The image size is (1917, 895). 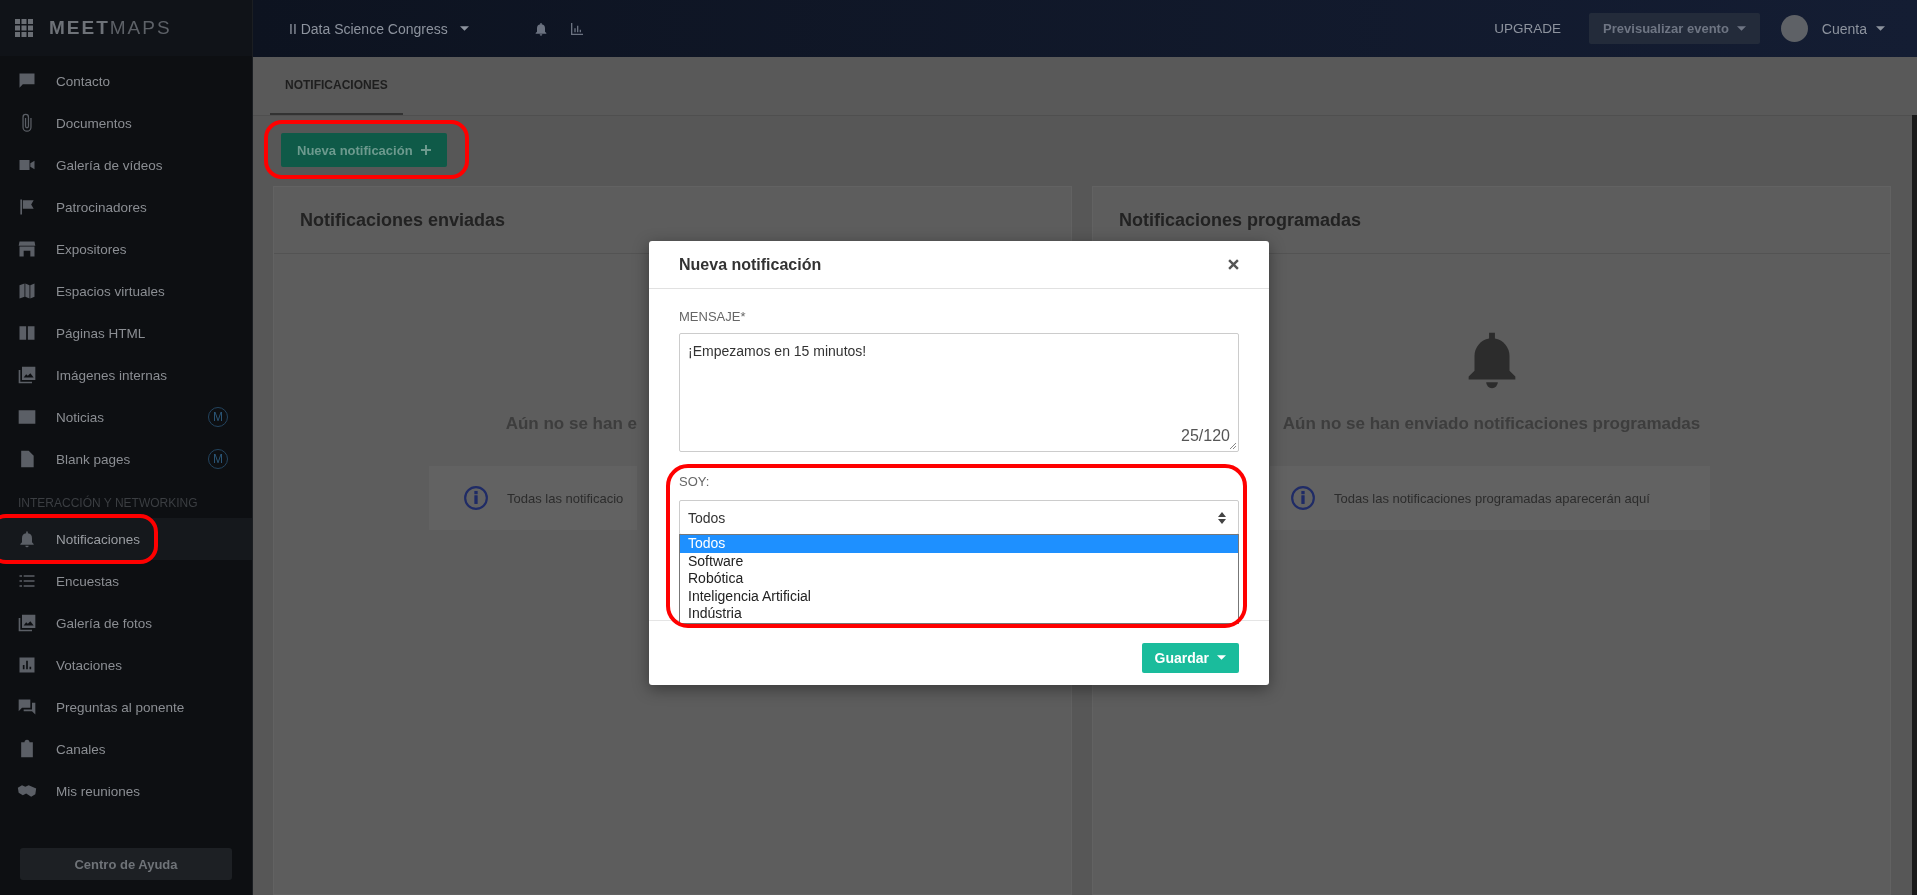 I want to click on sidebar-item: Votaciones, so click(x=126, y=665).